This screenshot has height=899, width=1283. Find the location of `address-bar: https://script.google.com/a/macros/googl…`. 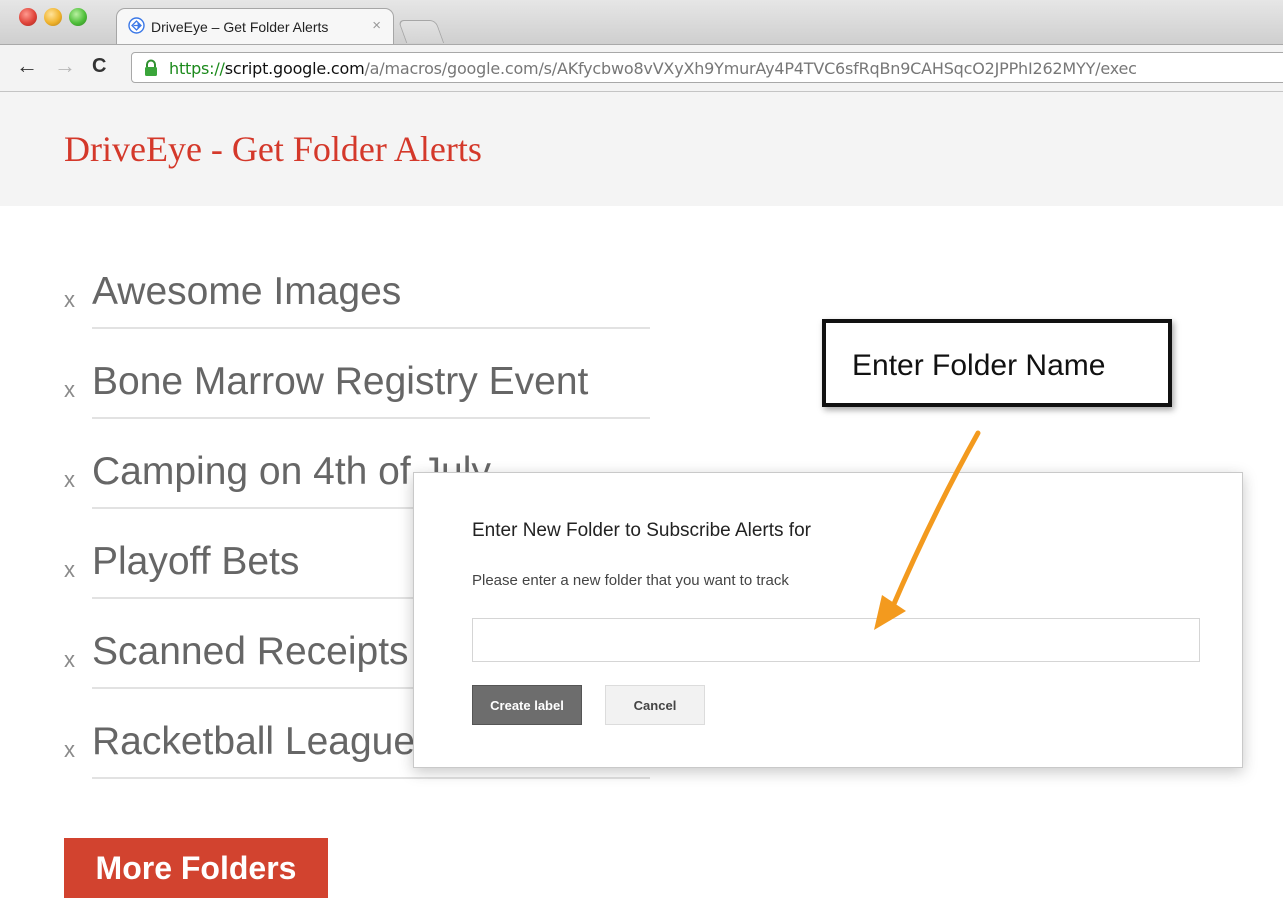

address-bar: https://script.google.com/a/macros/googl… is located at coordinates (707, 67).